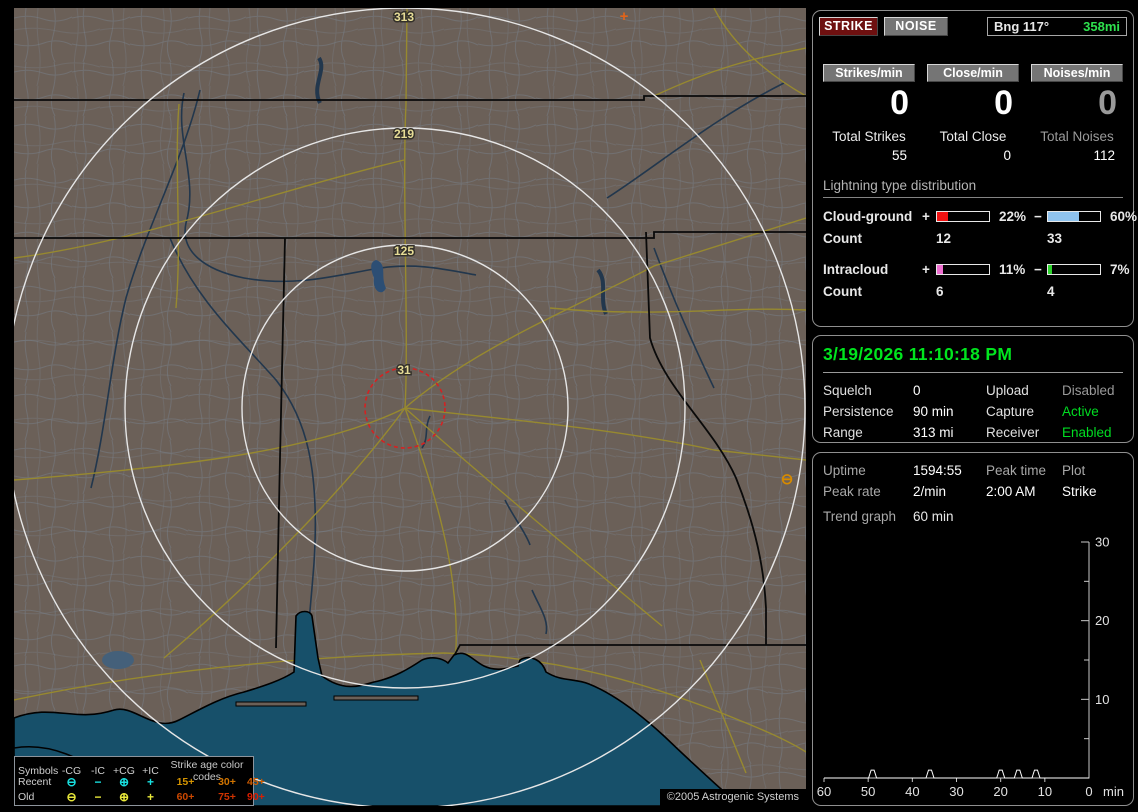 This screenshot has height=812, width=1138. Describe the element at coordinates (940, 291) in the screenshot. I see `ic-plus-count: 6` at that location.